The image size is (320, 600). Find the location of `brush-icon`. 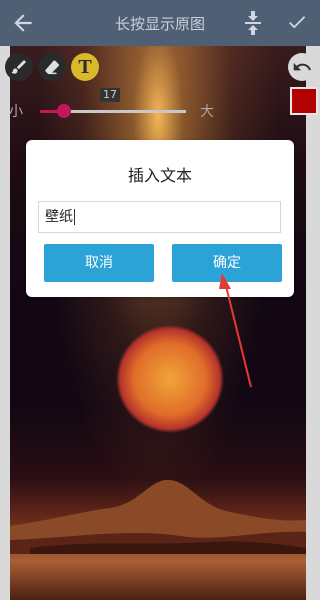

brush-icon is located at coordinates (18, 67).